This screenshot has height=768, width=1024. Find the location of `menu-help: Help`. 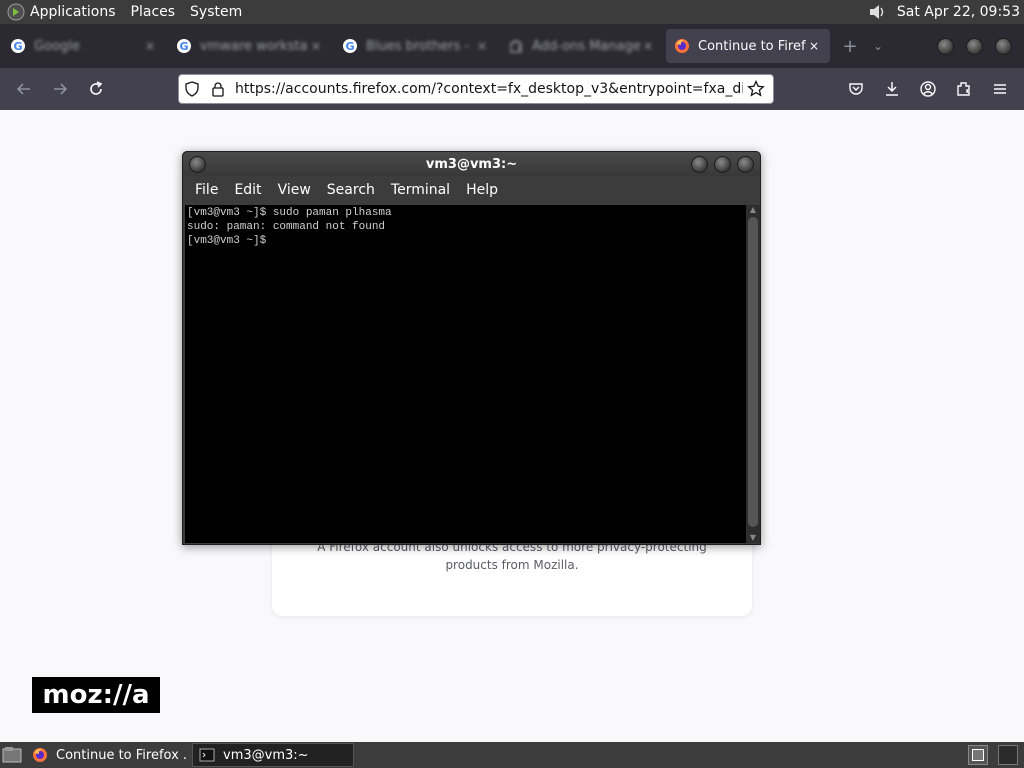

menu-help: Help is located at coordinates (482, 190).